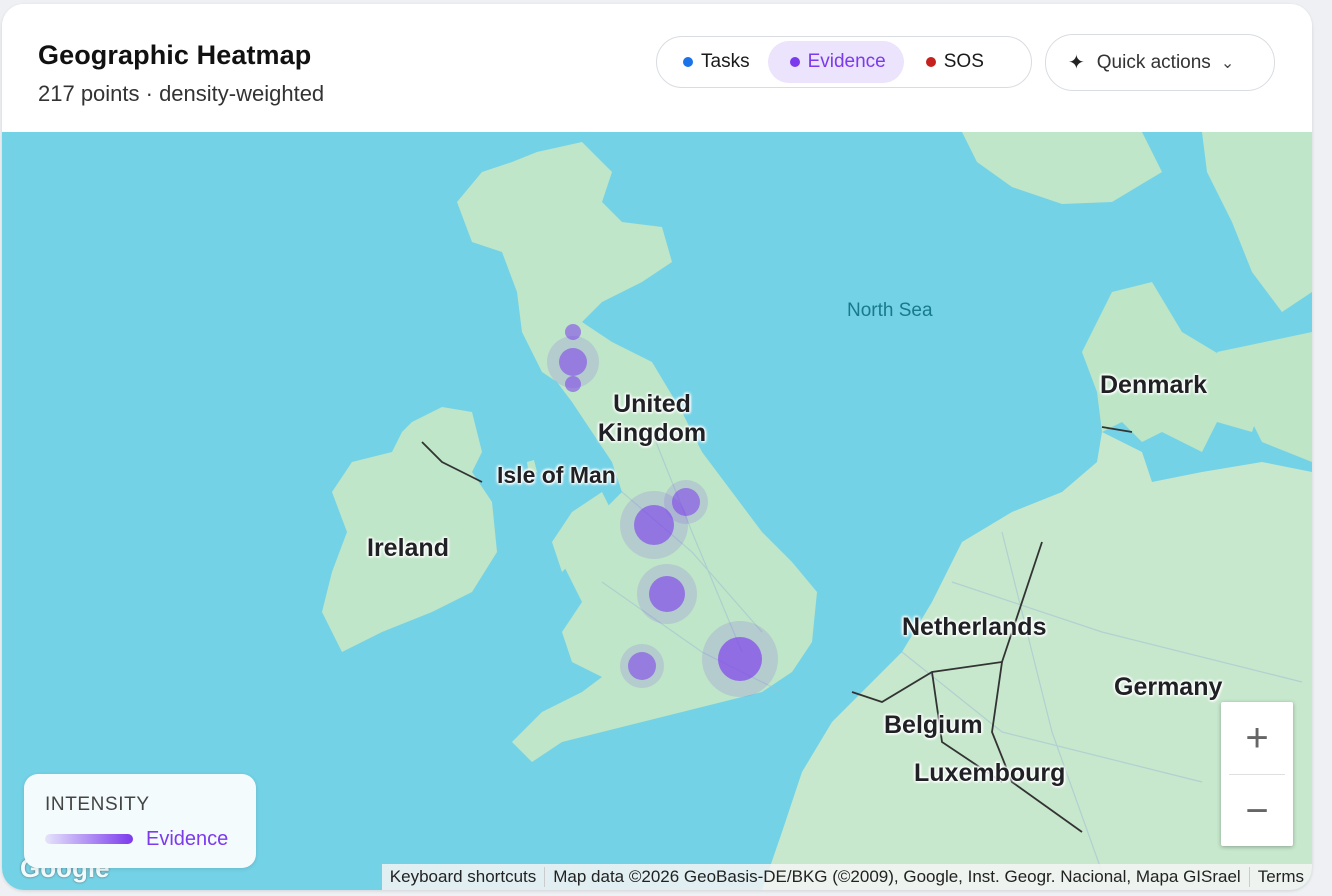  What do you see at coordinates (890, 310) in the screenshot?
I see `sea-label-north-sea: North Sea` at bounding box center [890, 310].